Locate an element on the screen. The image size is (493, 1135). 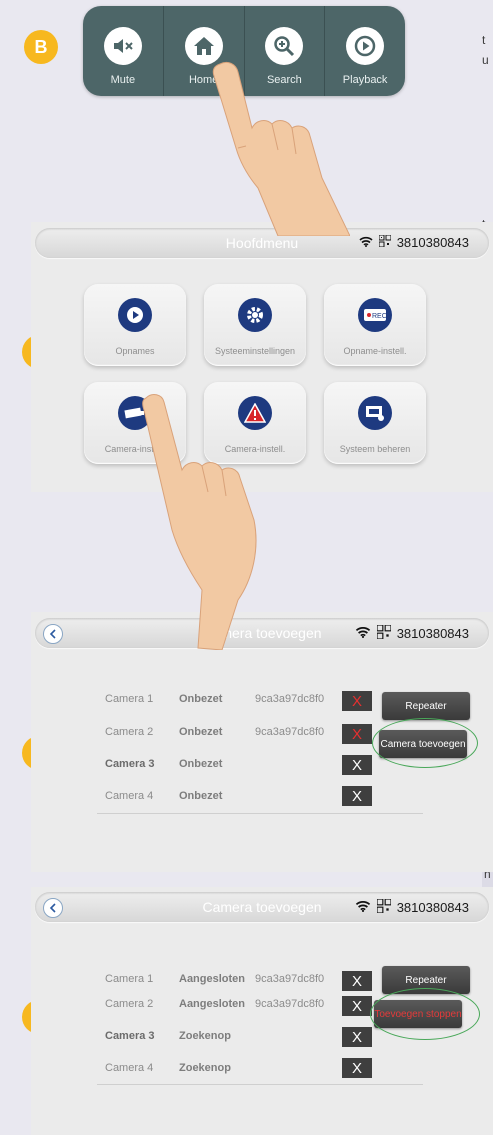
tile-systeeminstellingen: Systeeminstellingen is located at coordinates (255, 325).